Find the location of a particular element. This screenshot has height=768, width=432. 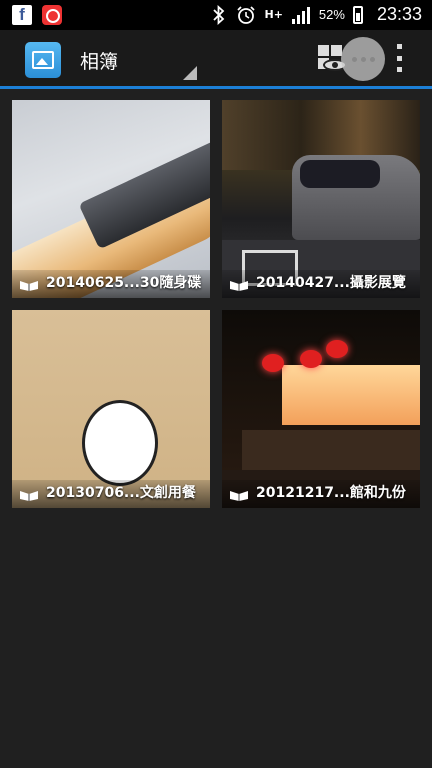

album-caption: 20140427...攝影展覽 is located at coordinates (331, 283).